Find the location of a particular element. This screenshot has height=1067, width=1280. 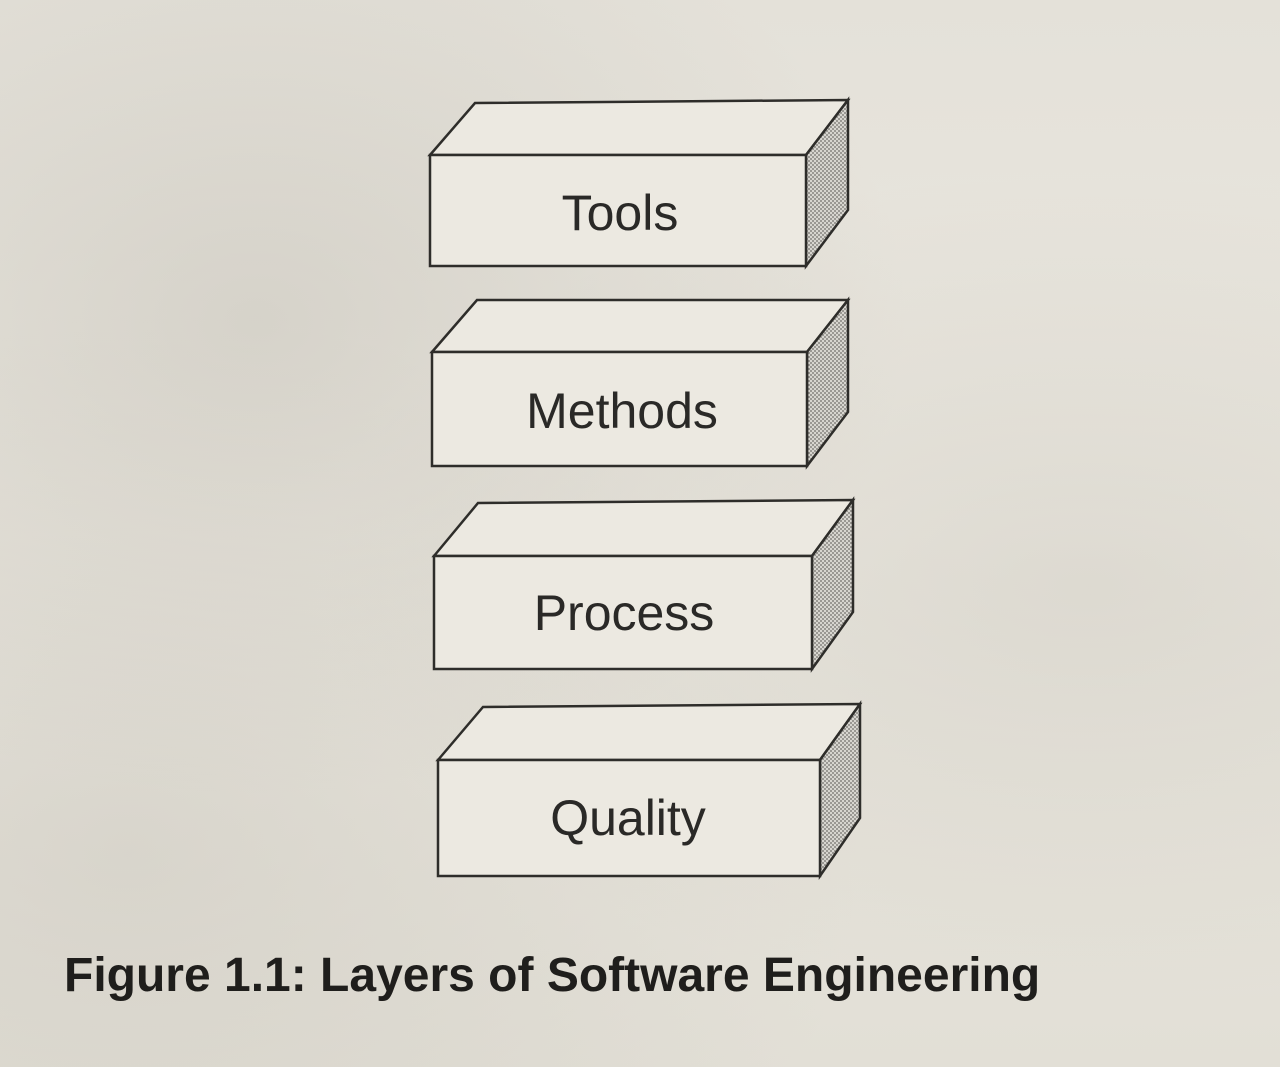

layer-label-process: Process is located at coordinates (624, 613).